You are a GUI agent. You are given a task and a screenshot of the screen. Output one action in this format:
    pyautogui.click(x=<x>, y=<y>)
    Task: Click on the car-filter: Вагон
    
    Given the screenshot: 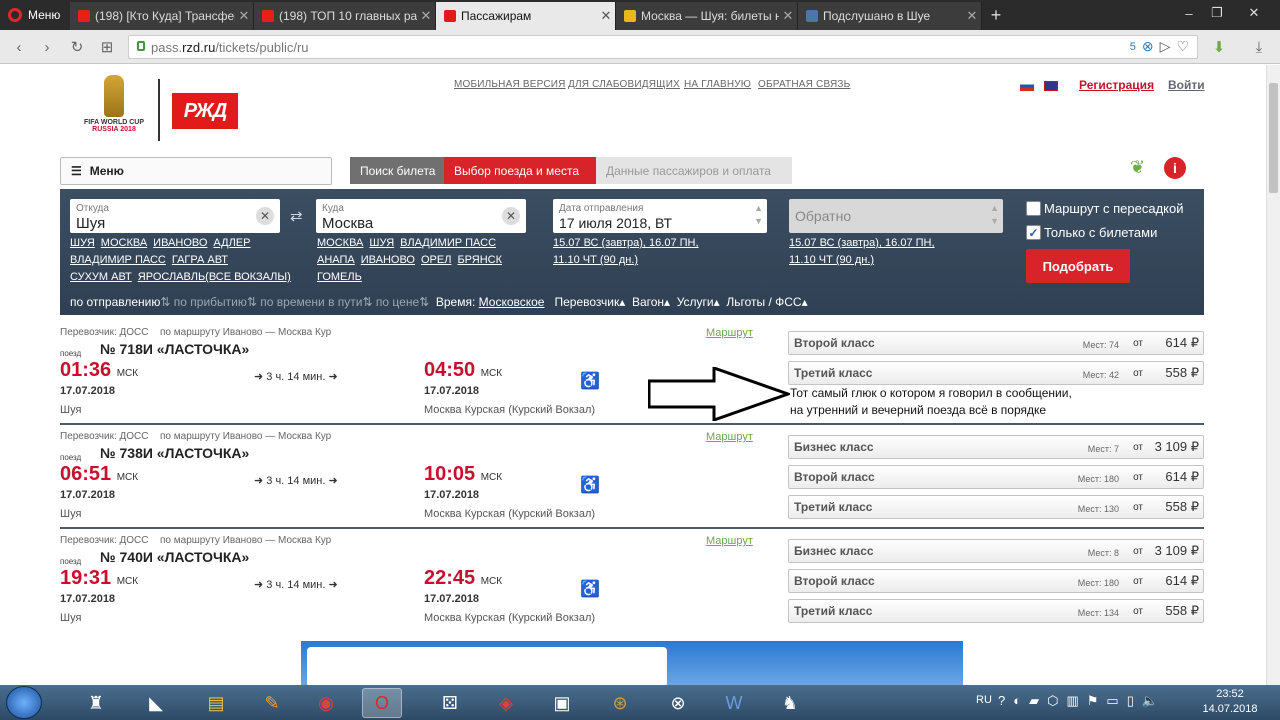 What is the action you would take?
    pyautogui.click(x=648, y=302)
    